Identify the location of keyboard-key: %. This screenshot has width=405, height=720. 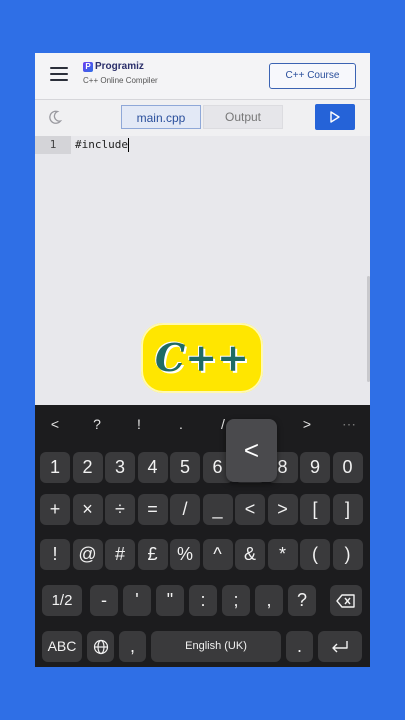
(185, 554).